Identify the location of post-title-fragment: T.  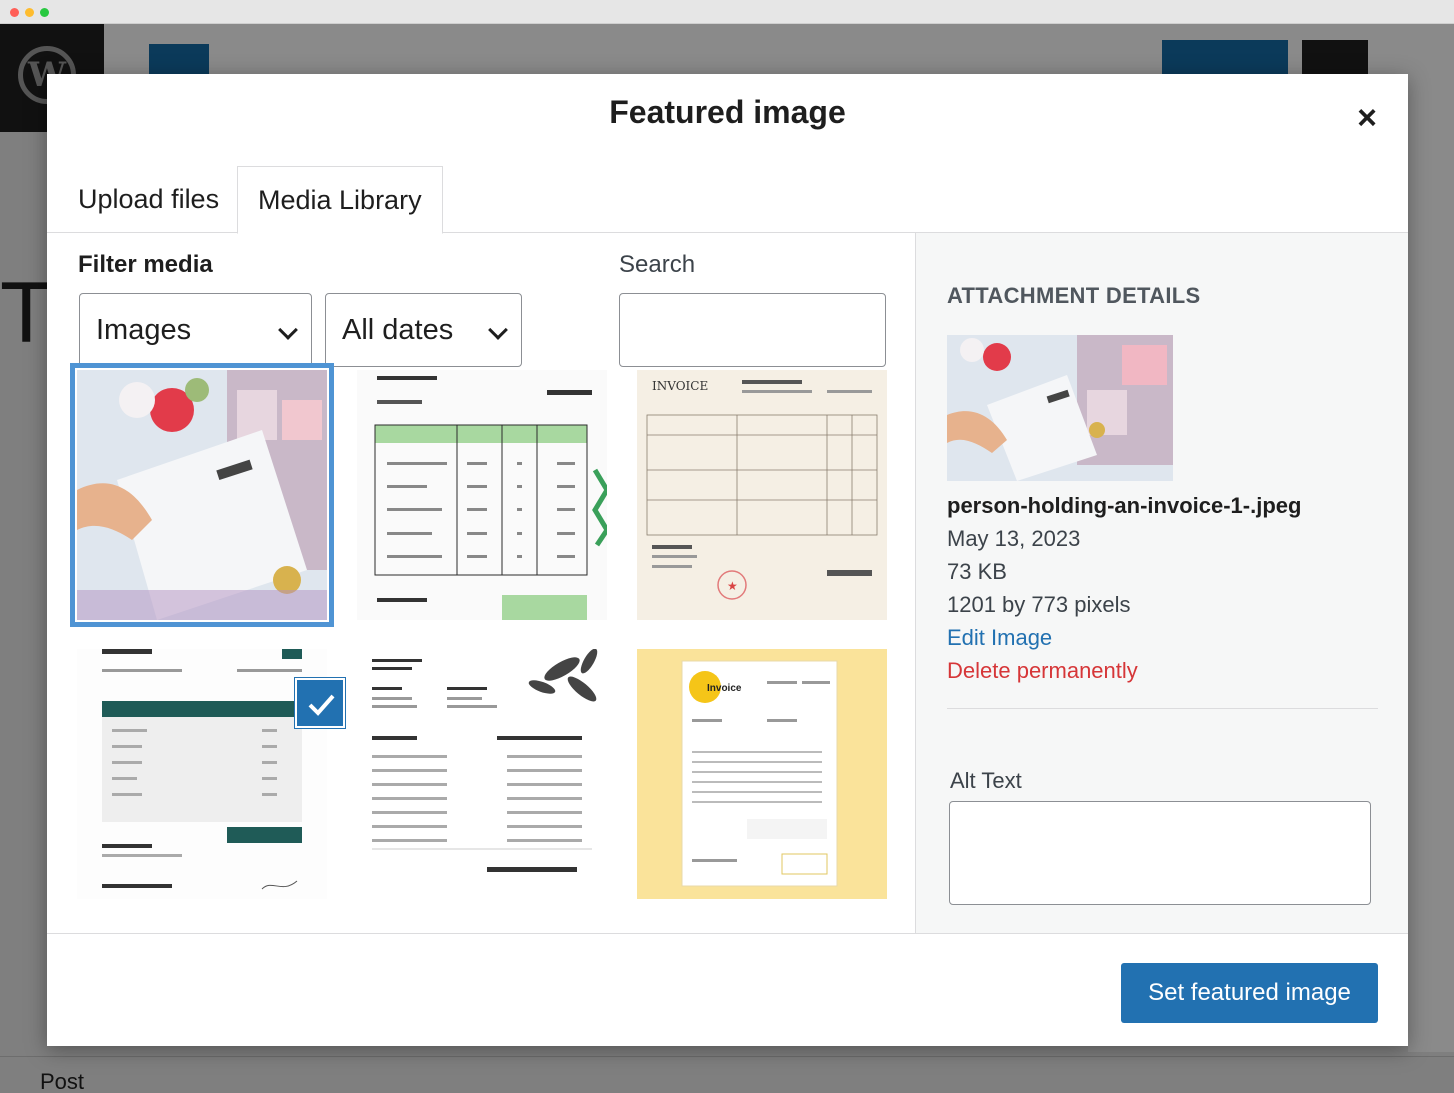
(26, 313).